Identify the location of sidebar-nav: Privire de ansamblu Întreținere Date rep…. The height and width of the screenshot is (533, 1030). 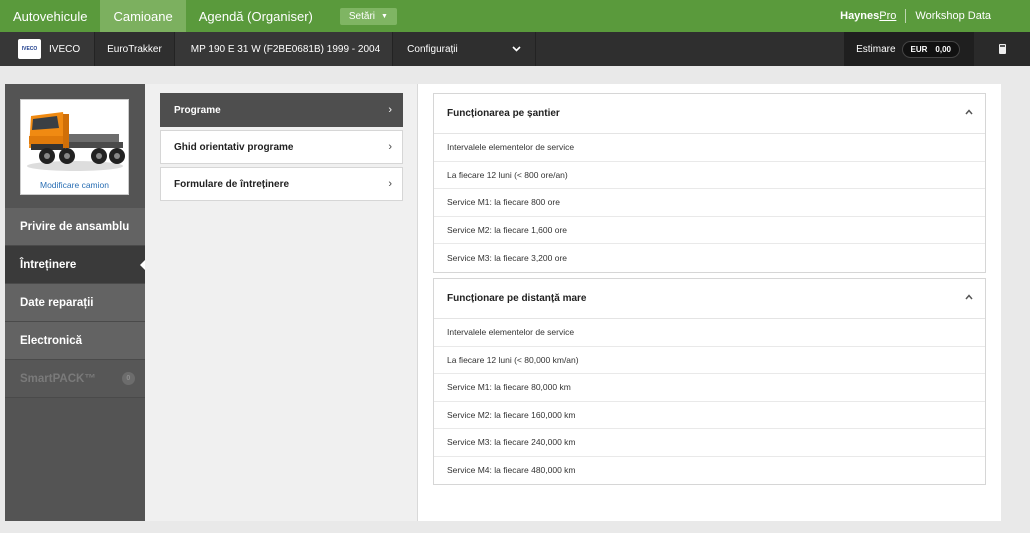
(75, 303).